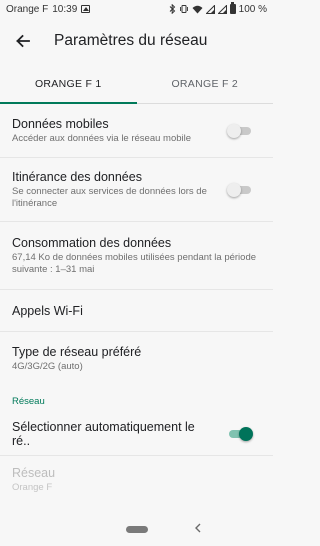  I want to click on network-row: Réseau Orange F, so click(136, 480).